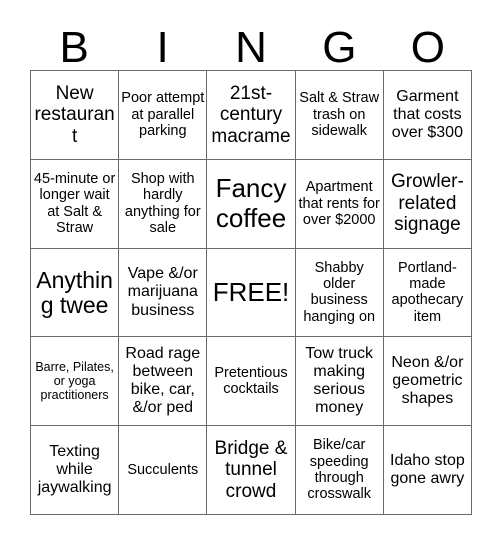 This screenshot has height=544, width=500. I want to click on bingo-cell-label: Neon &/or geometric shapes, so click(427, 381).